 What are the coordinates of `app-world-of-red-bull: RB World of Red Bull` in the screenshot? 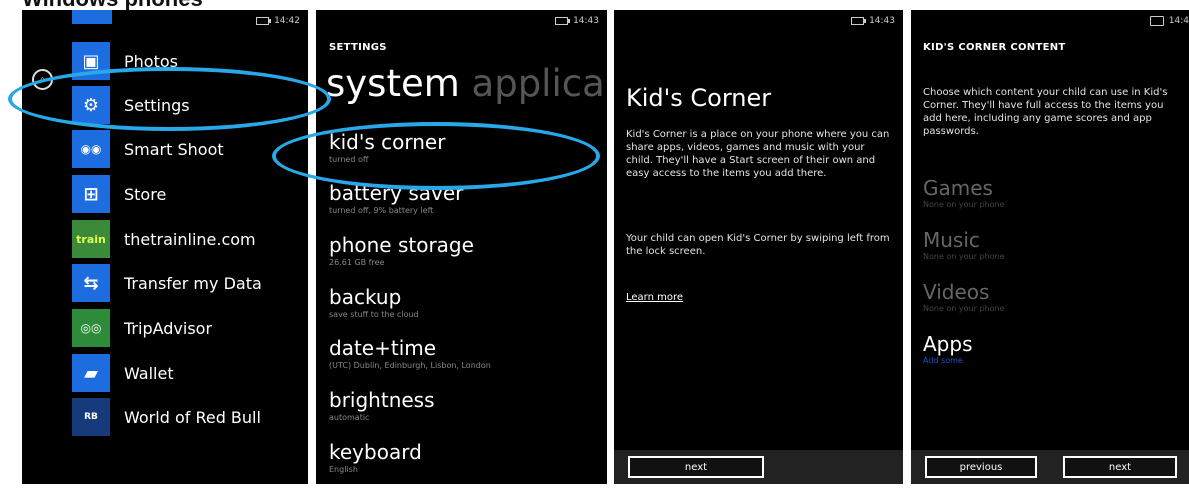 It's located at (166, 417).